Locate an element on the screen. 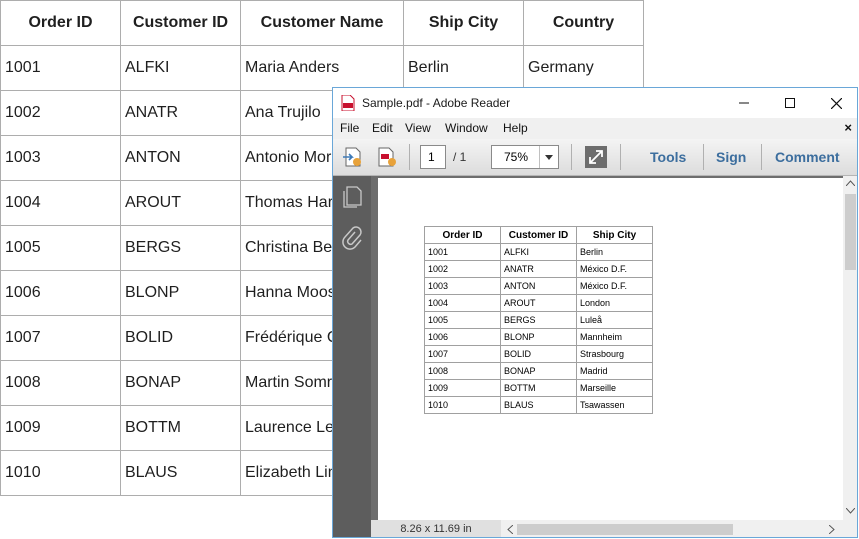 This screenshot has height=539, width=859. pdf-cell: AROUT is located at coordinates (538, 303).